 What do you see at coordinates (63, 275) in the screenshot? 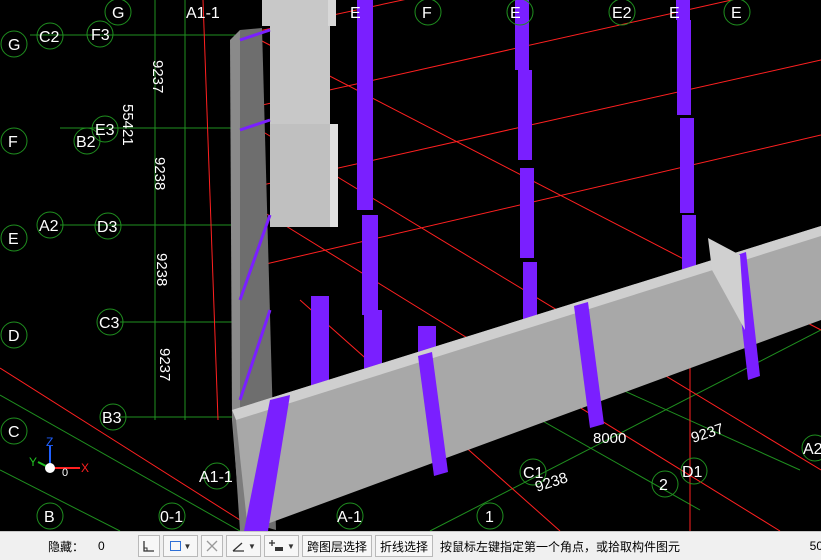
I see `left-axis-labels` at bounding box center [63, 275].